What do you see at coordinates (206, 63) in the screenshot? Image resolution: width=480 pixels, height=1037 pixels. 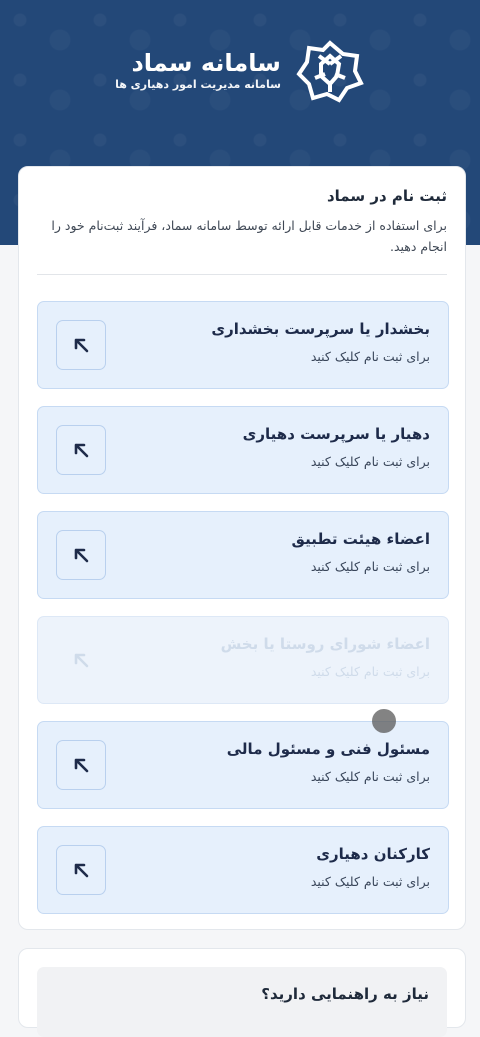 I see `brand-title: سامانه سماد` at bounding box center [206, 63].